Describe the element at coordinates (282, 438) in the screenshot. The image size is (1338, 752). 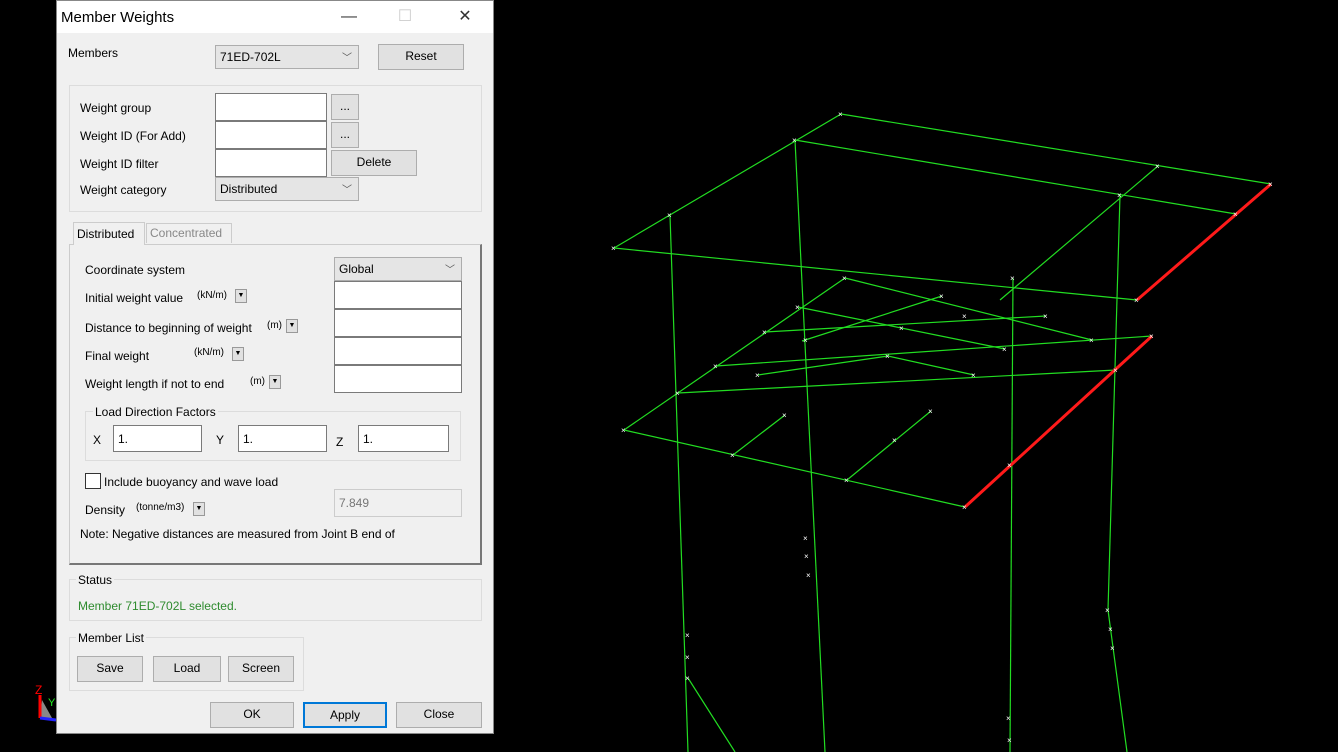
I see `y-factor-input` at that location.